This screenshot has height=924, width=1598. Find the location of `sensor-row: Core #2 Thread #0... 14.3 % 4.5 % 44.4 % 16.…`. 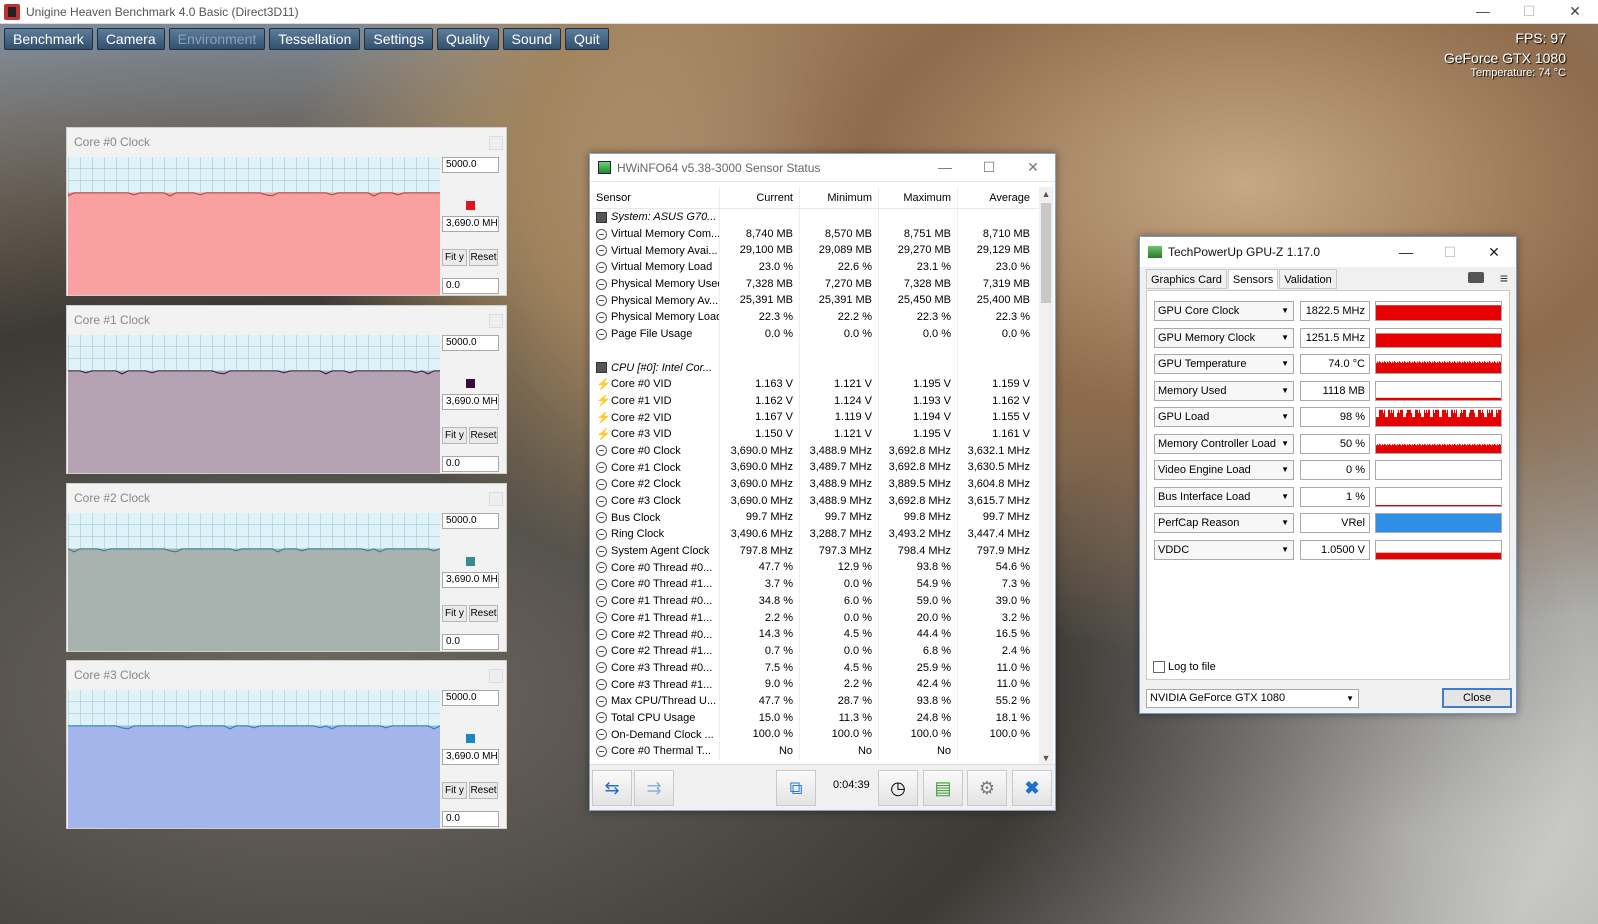

sensor-row: Core #2 Thread #0... 14.3 % 4.5 % 44.4 % 16.… is located at coordinates (815, 634).